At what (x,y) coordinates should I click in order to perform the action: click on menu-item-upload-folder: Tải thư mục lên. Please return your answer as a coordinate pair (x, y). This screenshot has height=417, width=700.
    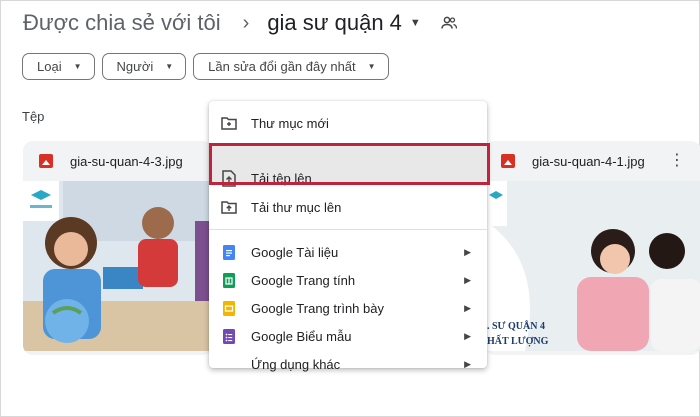
    Looking at the image, I should click on (348, 207).